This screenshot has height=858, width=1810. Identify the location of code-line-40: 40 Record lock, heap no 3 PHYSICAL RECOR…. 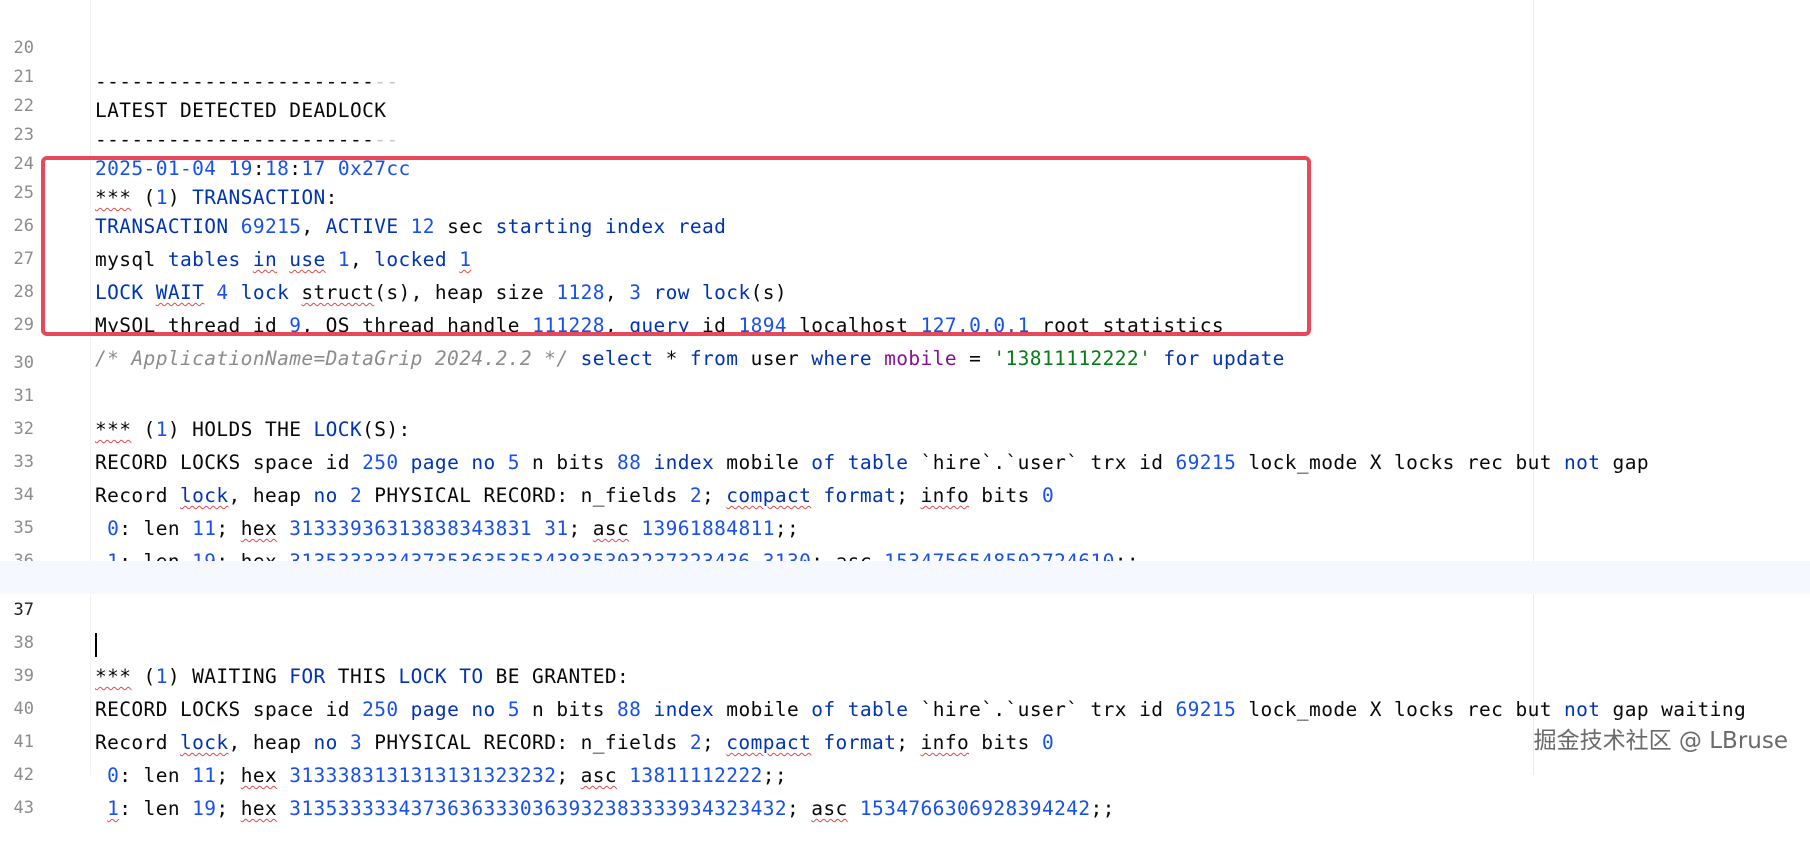
(905, 707).